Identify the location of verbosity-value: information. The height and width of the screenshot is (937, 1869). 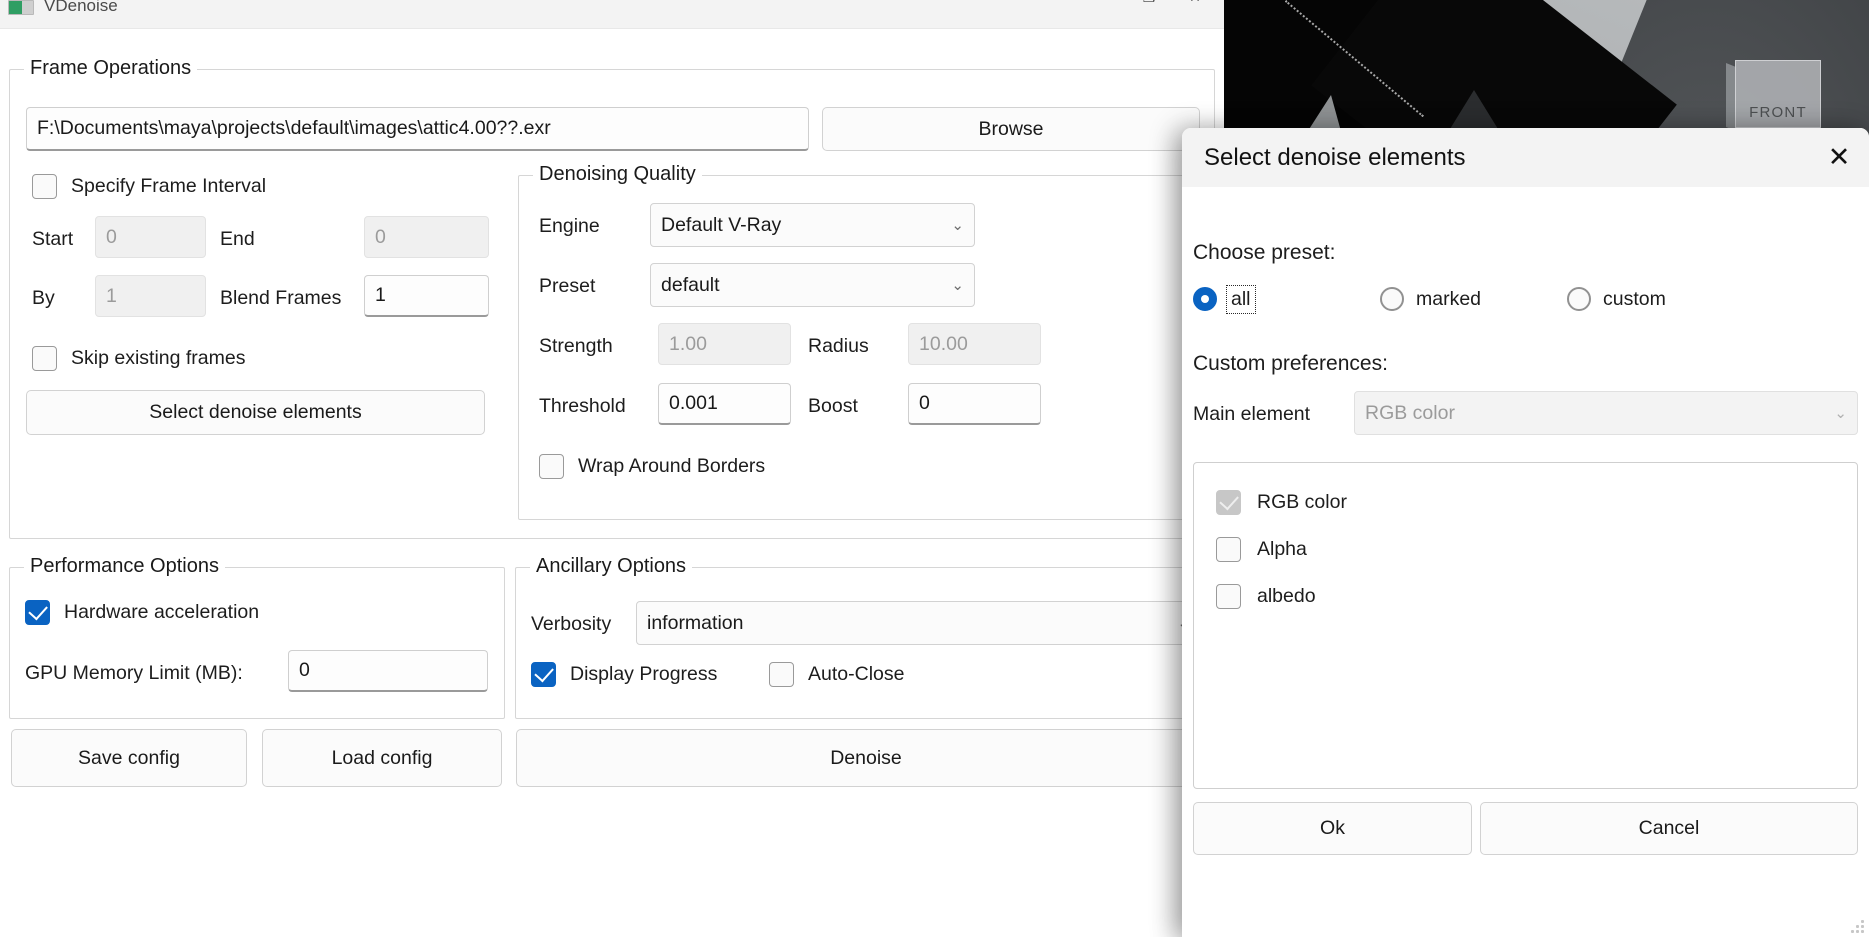
(695, 622).